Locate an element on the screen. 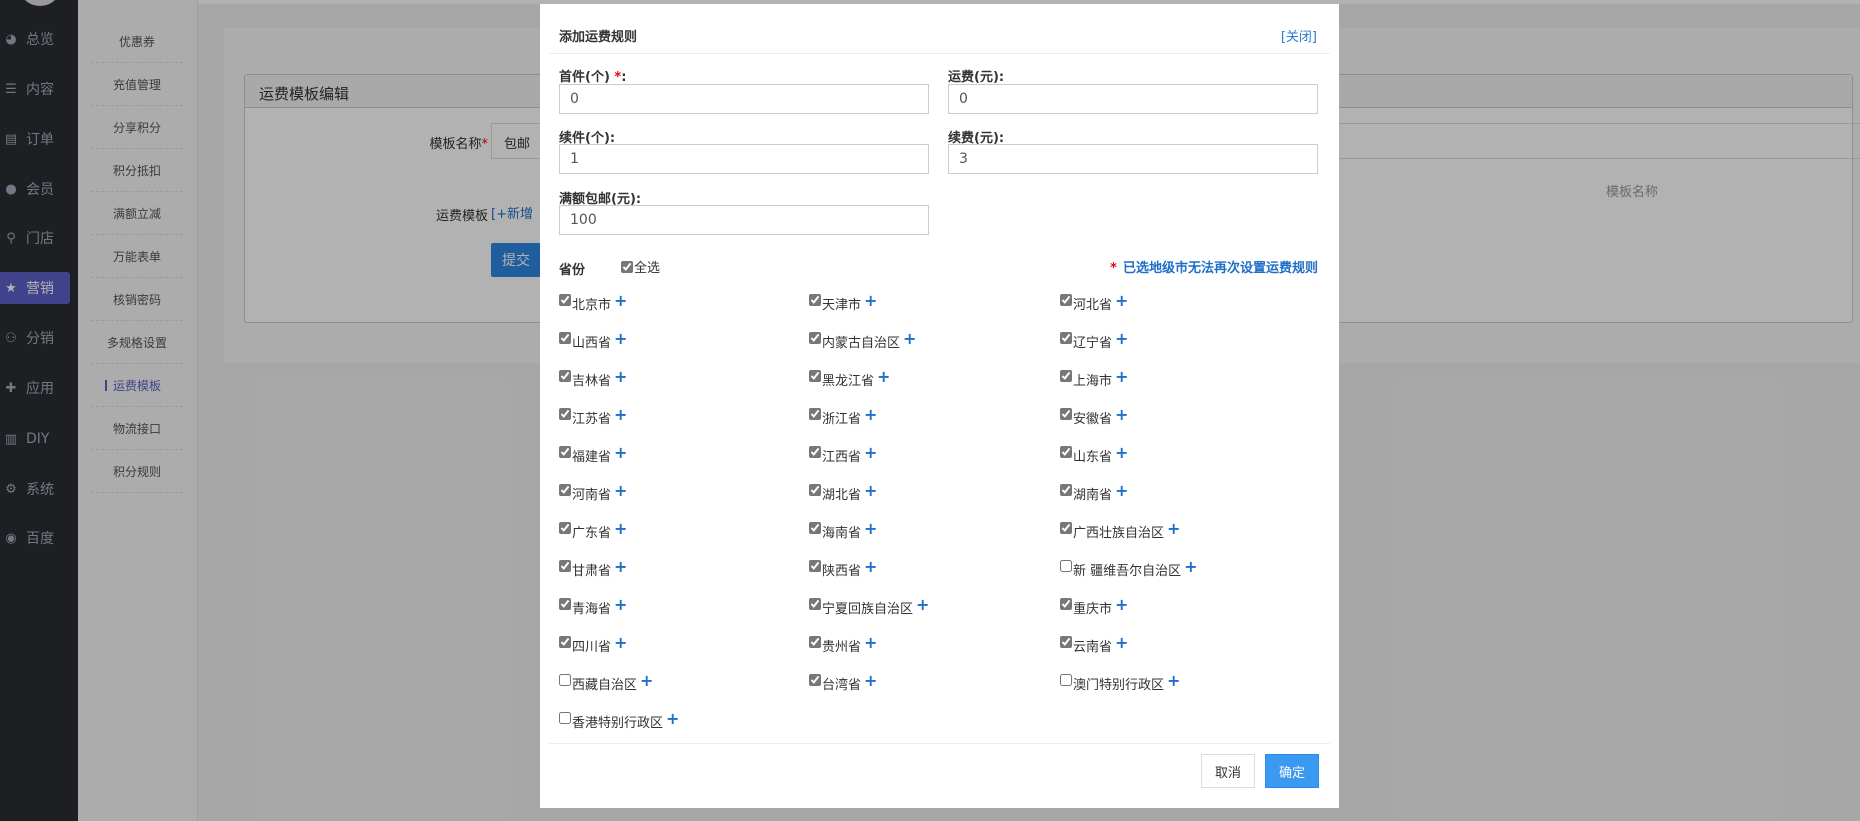  close-link: [关闭] is located at coordinates (1299, 35).